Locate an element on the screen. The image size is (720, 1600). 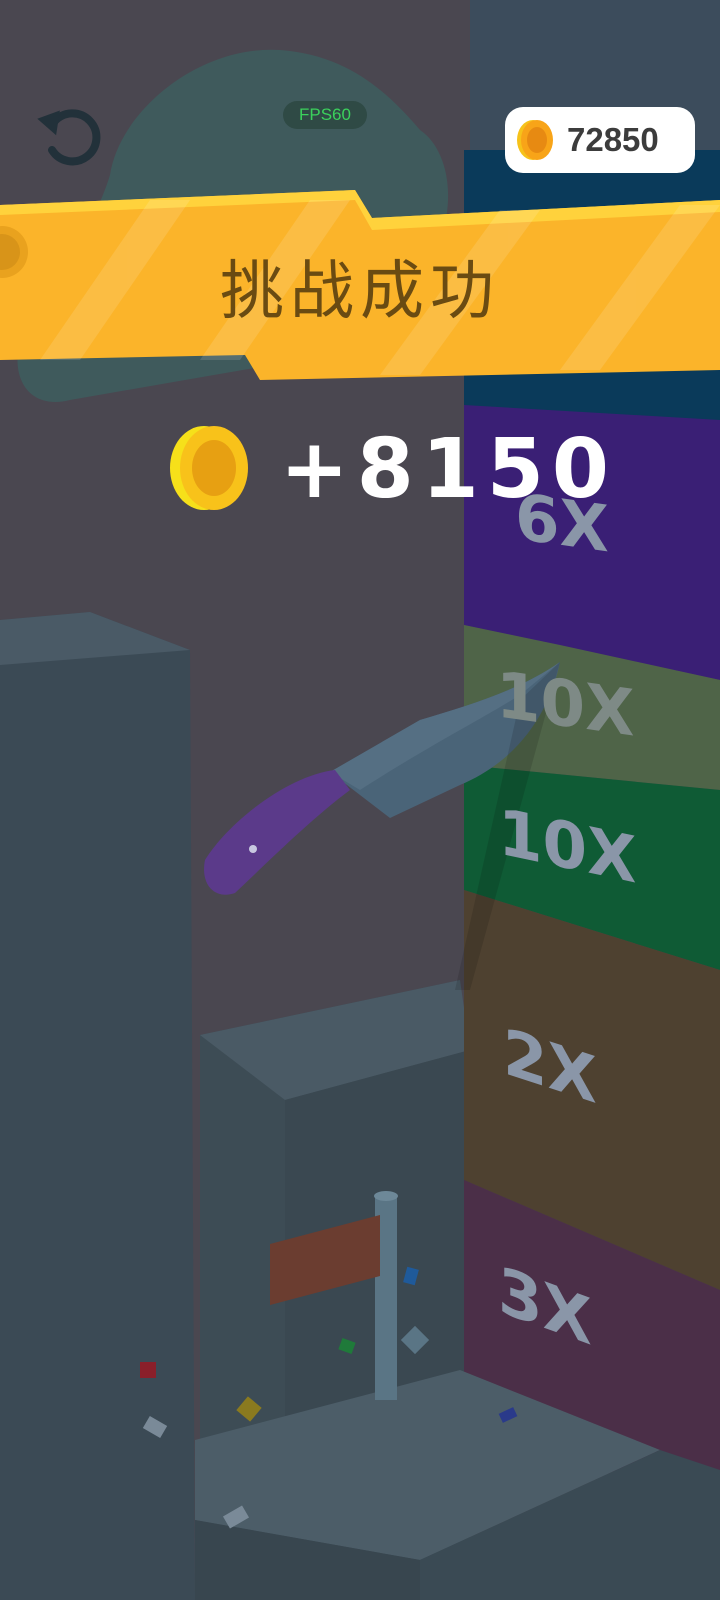
reward-coin-icon is located at coordinates (209, 468).